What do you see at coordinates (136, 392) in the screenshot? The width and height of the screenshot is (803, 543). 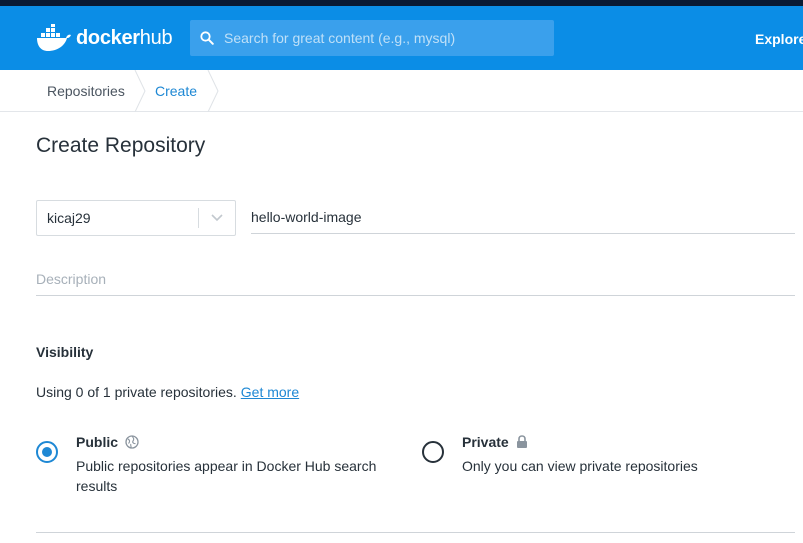 I see `usage-text: Using 0 of 1 private repositories.` at bounding box center [136, 392].